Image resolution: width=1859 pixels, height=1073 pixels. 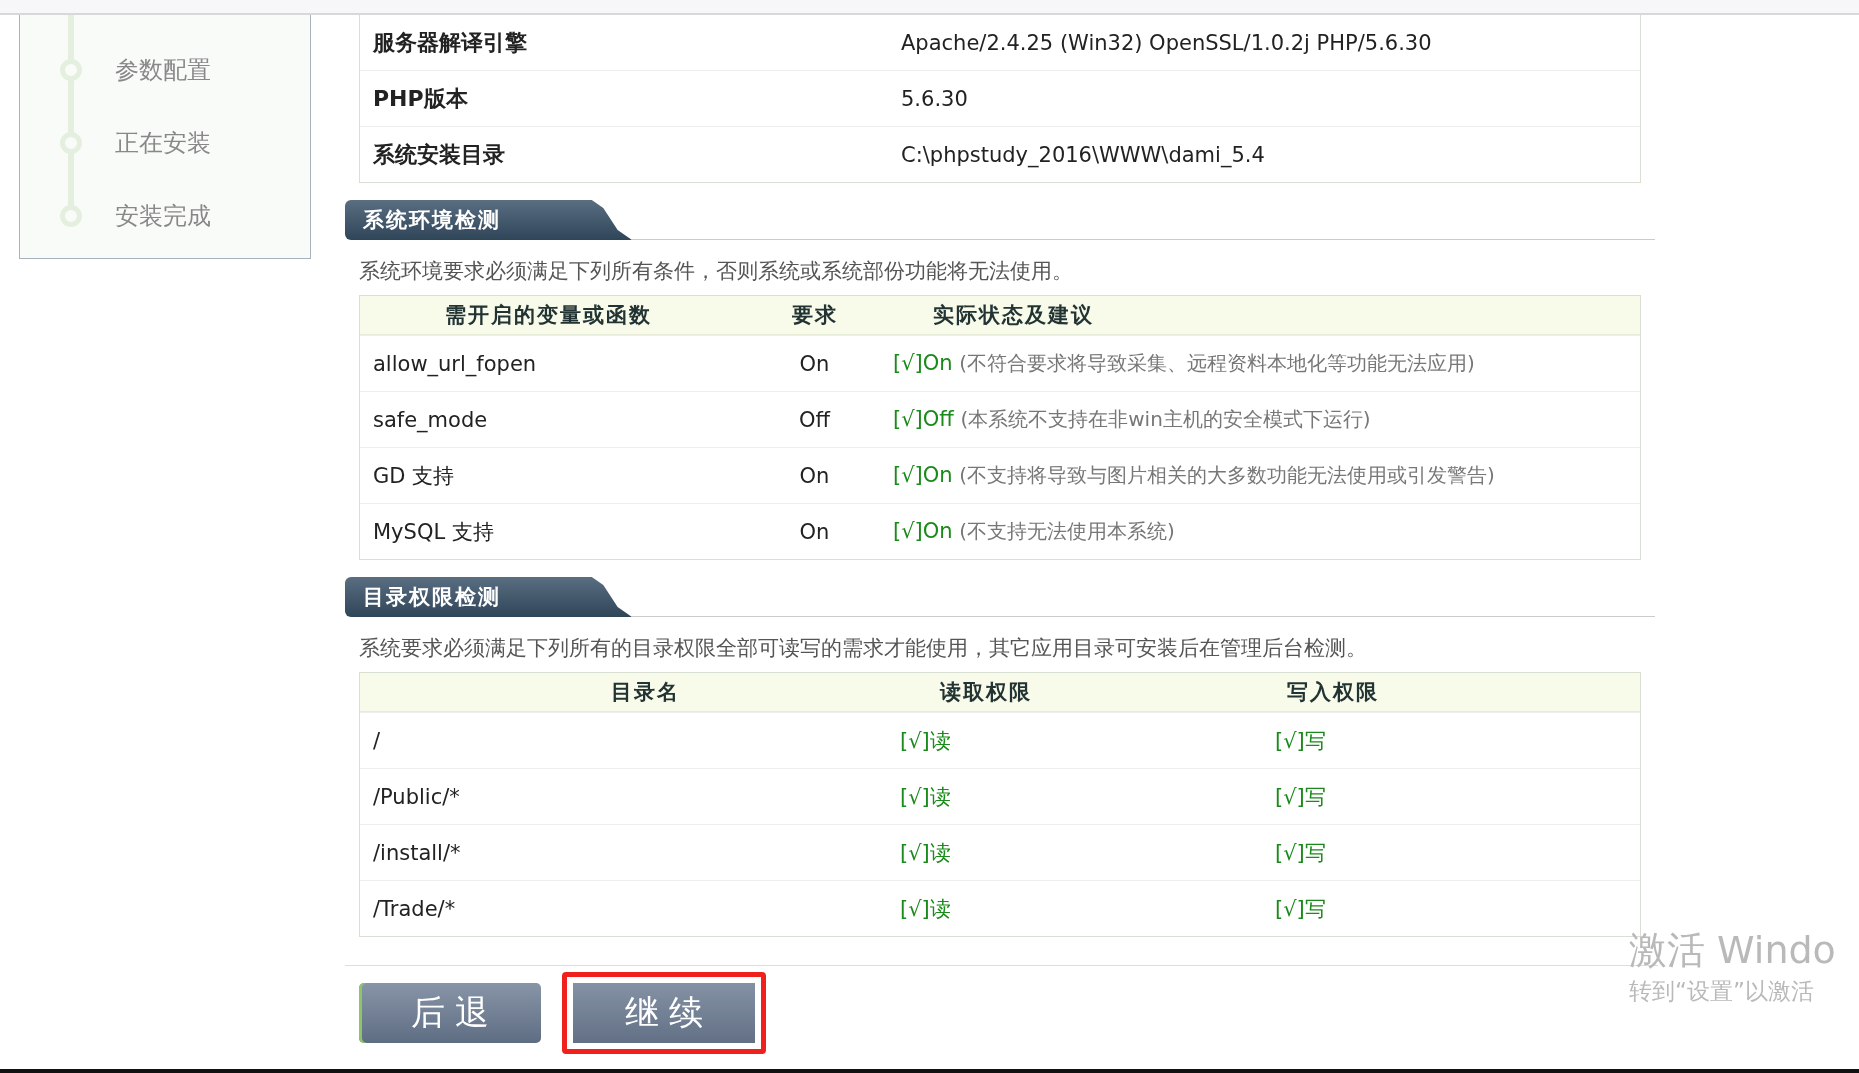 I want to click on table-cell-text: GD 支持, so click(x=414, y=476).